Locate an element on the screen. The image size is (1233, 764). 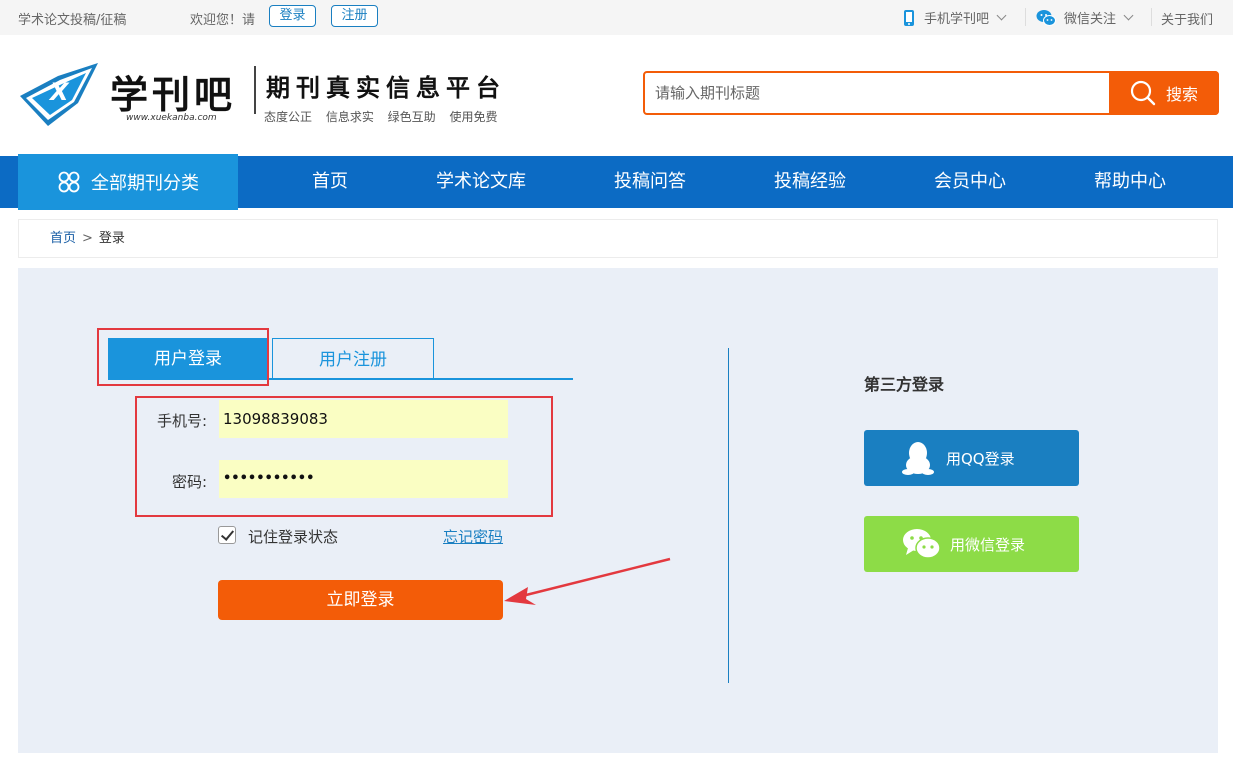
wechat-menu: 微信关注 is located at coordinates (1085, 17).